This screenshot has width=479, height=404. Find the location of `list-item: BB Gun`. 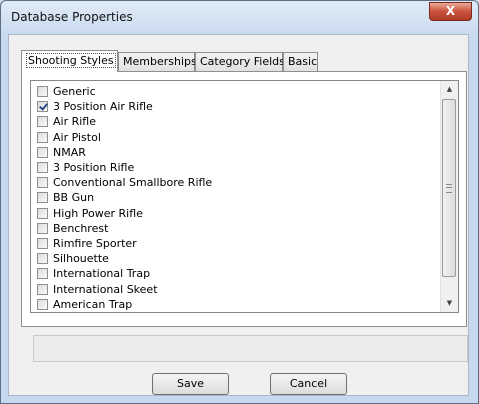

list-item: BB Gun is located at coordinates (65, 197).